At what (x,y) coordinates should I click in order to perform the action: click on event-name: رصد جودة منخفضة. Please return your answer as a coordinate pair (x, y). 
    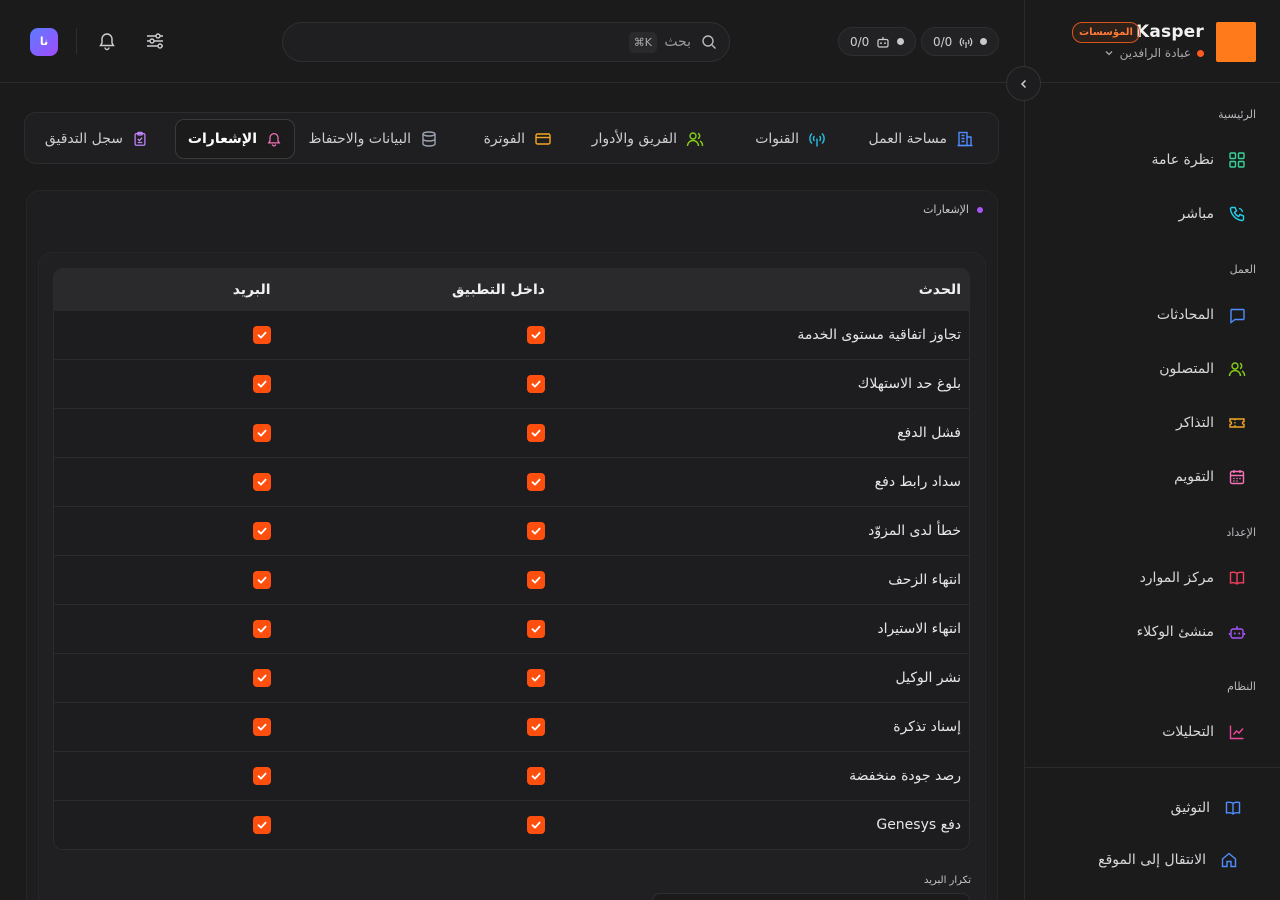
    Looking at the image, I should click on (760, 775).